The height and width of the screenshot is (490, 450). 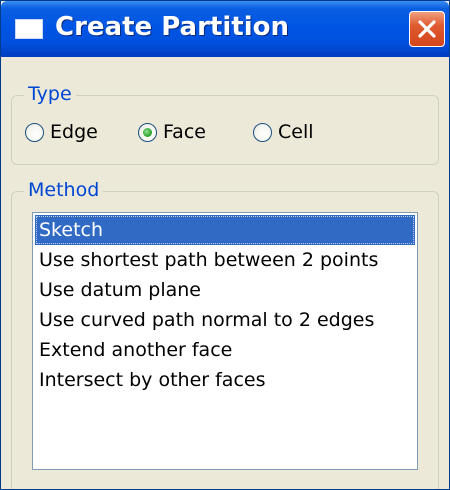 I want to click on close-icon, so click(x=427, y=29).